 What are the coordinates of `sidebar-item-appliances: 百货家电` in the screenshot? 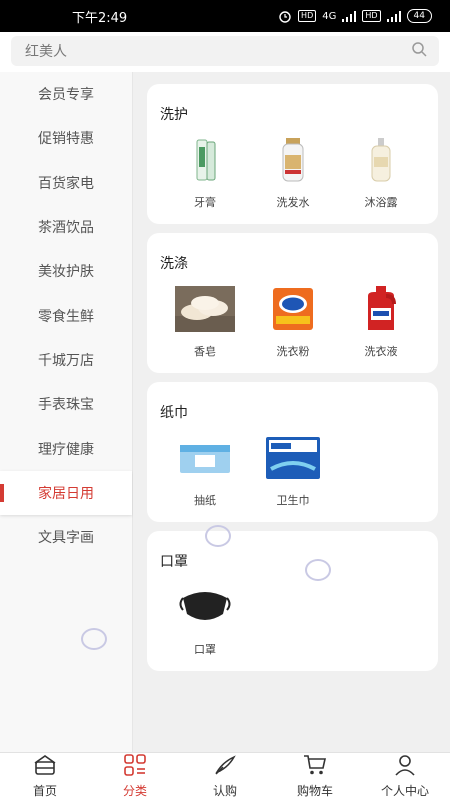 It's located at (66, 183).